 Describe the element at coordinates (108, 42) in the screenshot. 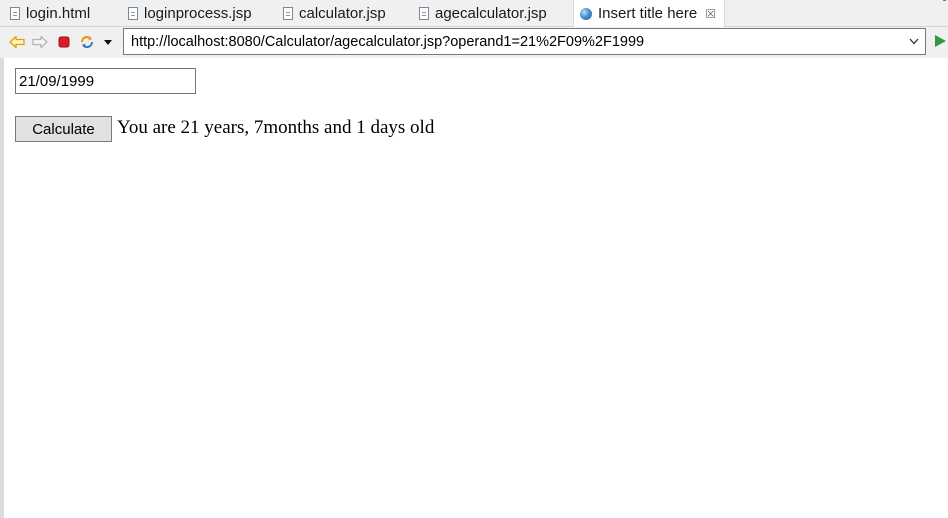

I see `dropdown-arrow-icon` at that location.